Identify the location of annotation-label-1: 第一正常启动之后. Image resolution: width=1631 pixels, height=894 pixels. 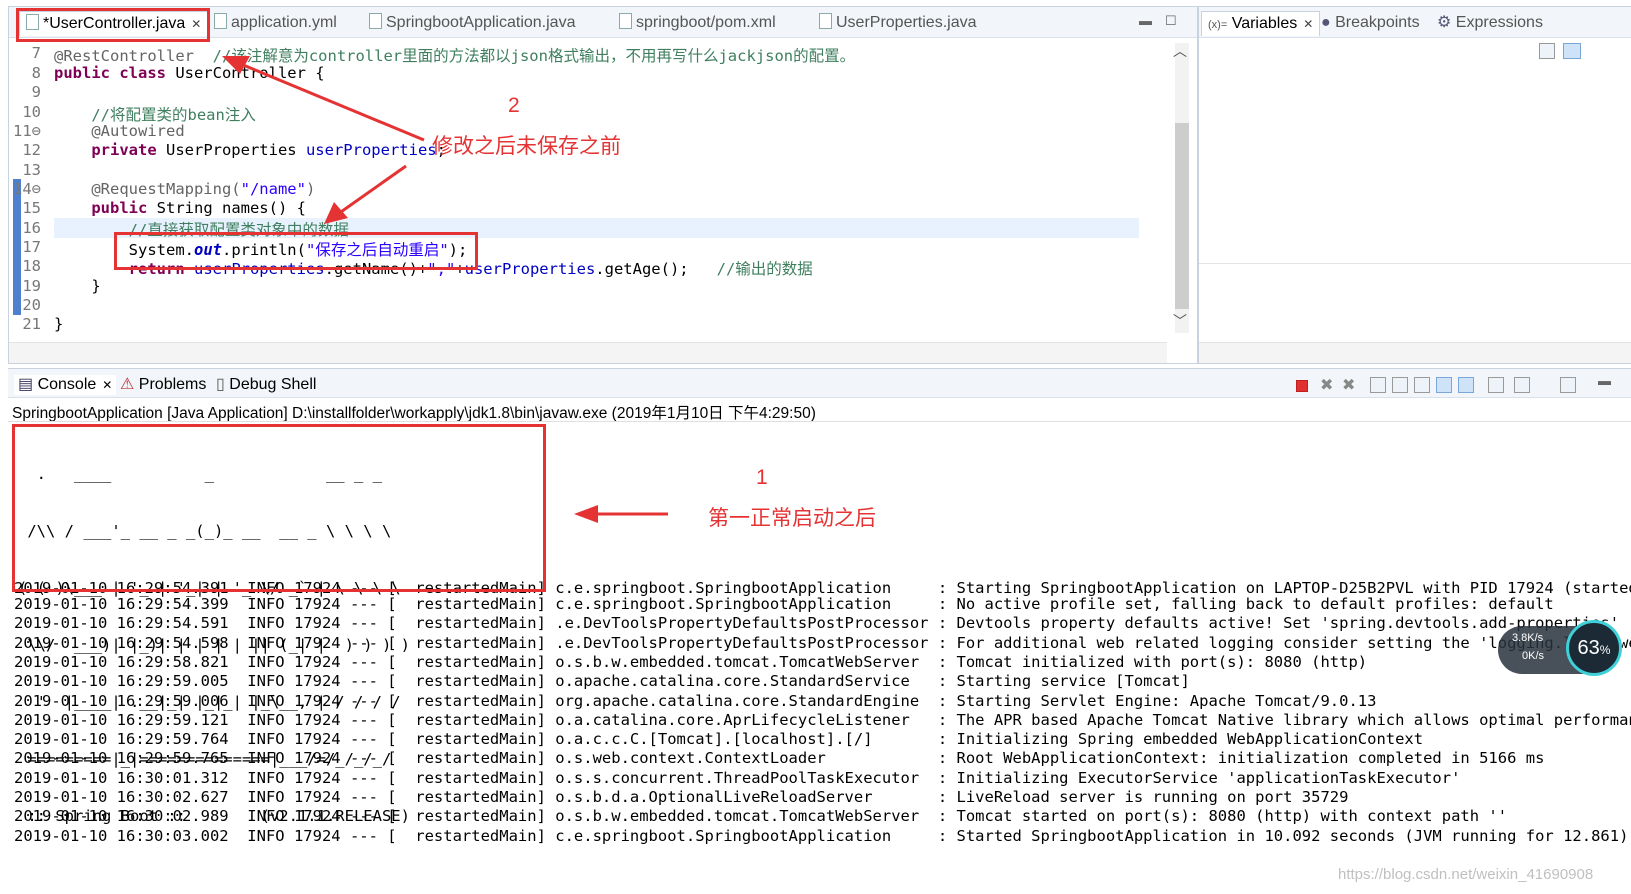
(792, 518).